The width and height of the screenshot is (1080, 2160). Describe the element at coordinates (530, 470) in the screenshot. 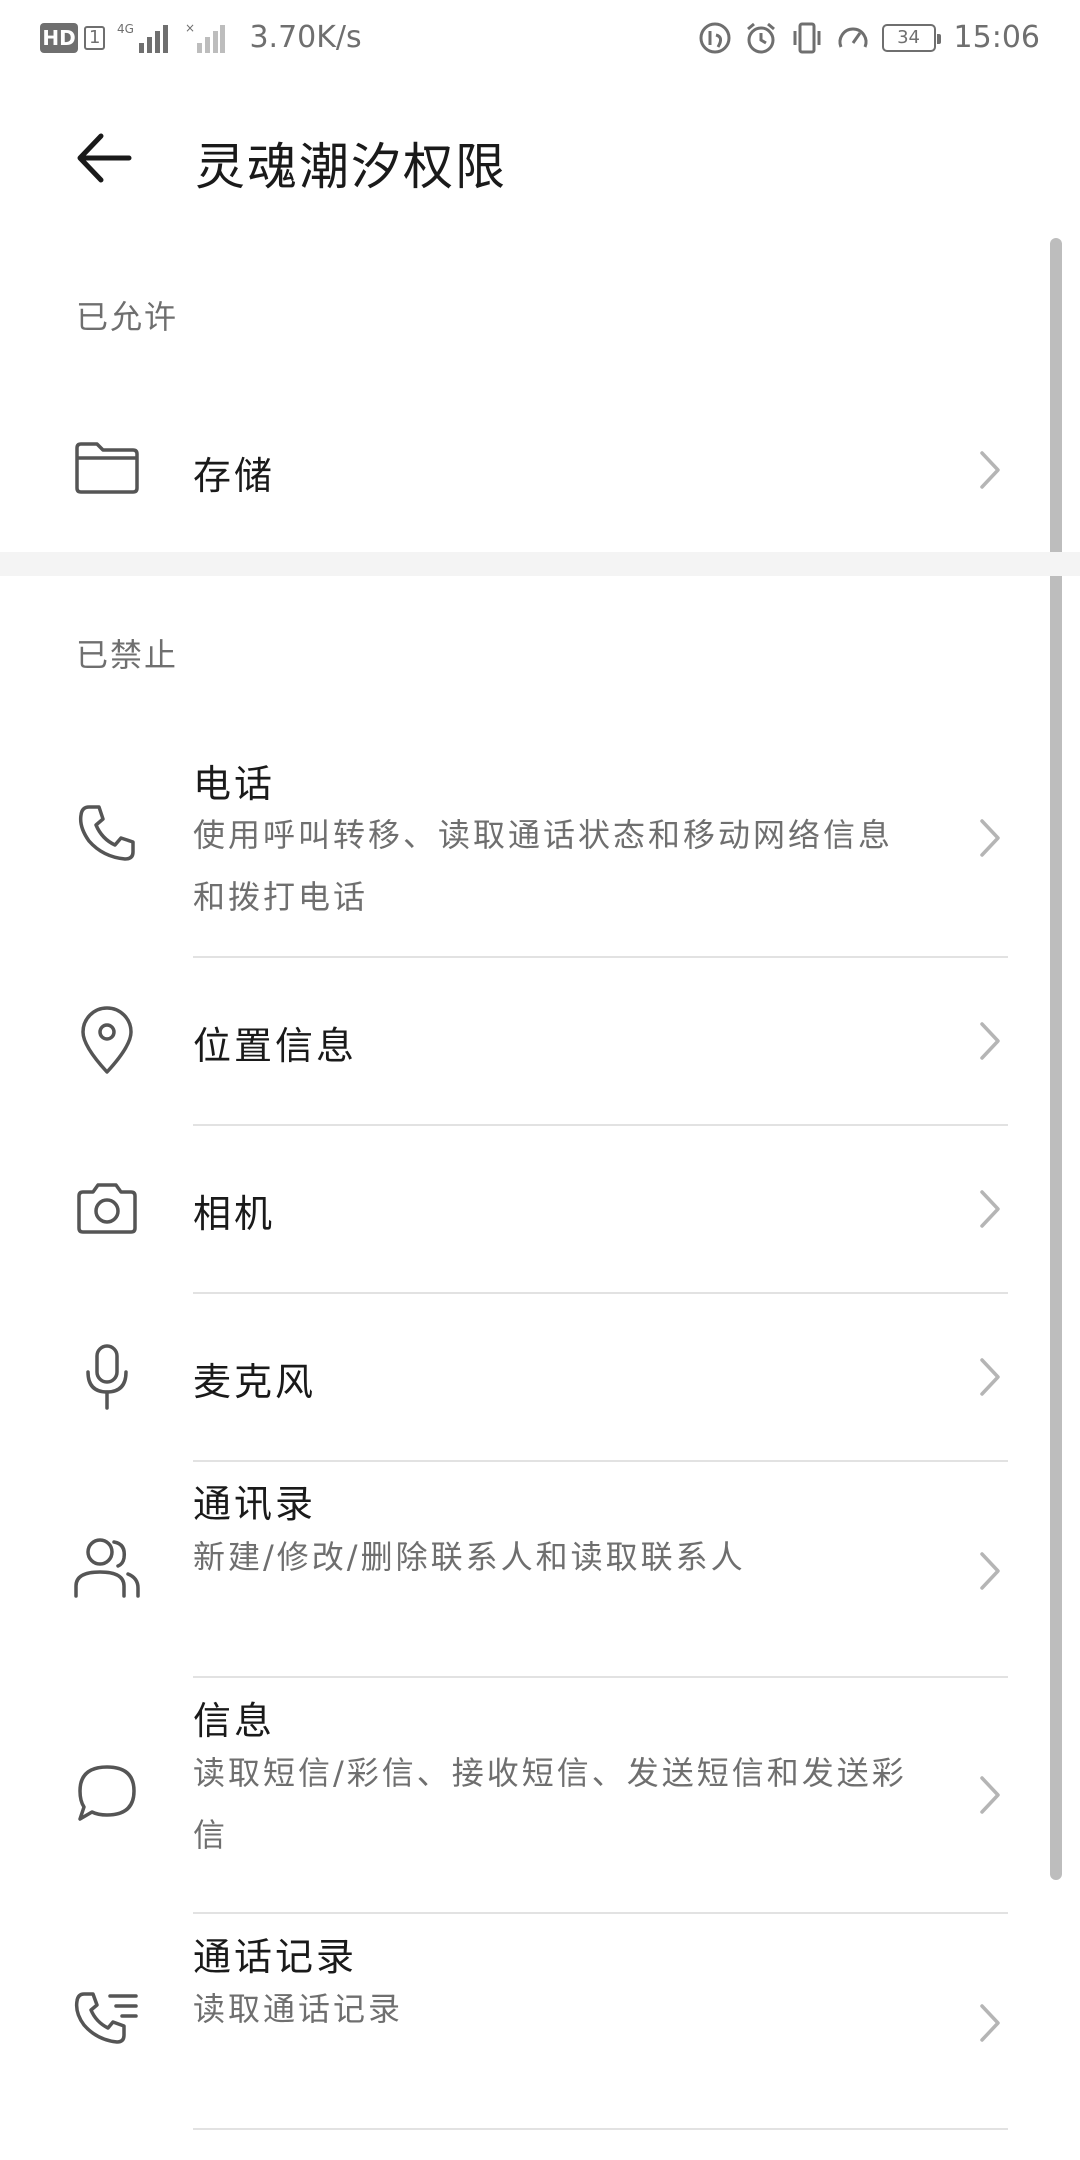

I see `permission-item-storage: 存储` at that location.